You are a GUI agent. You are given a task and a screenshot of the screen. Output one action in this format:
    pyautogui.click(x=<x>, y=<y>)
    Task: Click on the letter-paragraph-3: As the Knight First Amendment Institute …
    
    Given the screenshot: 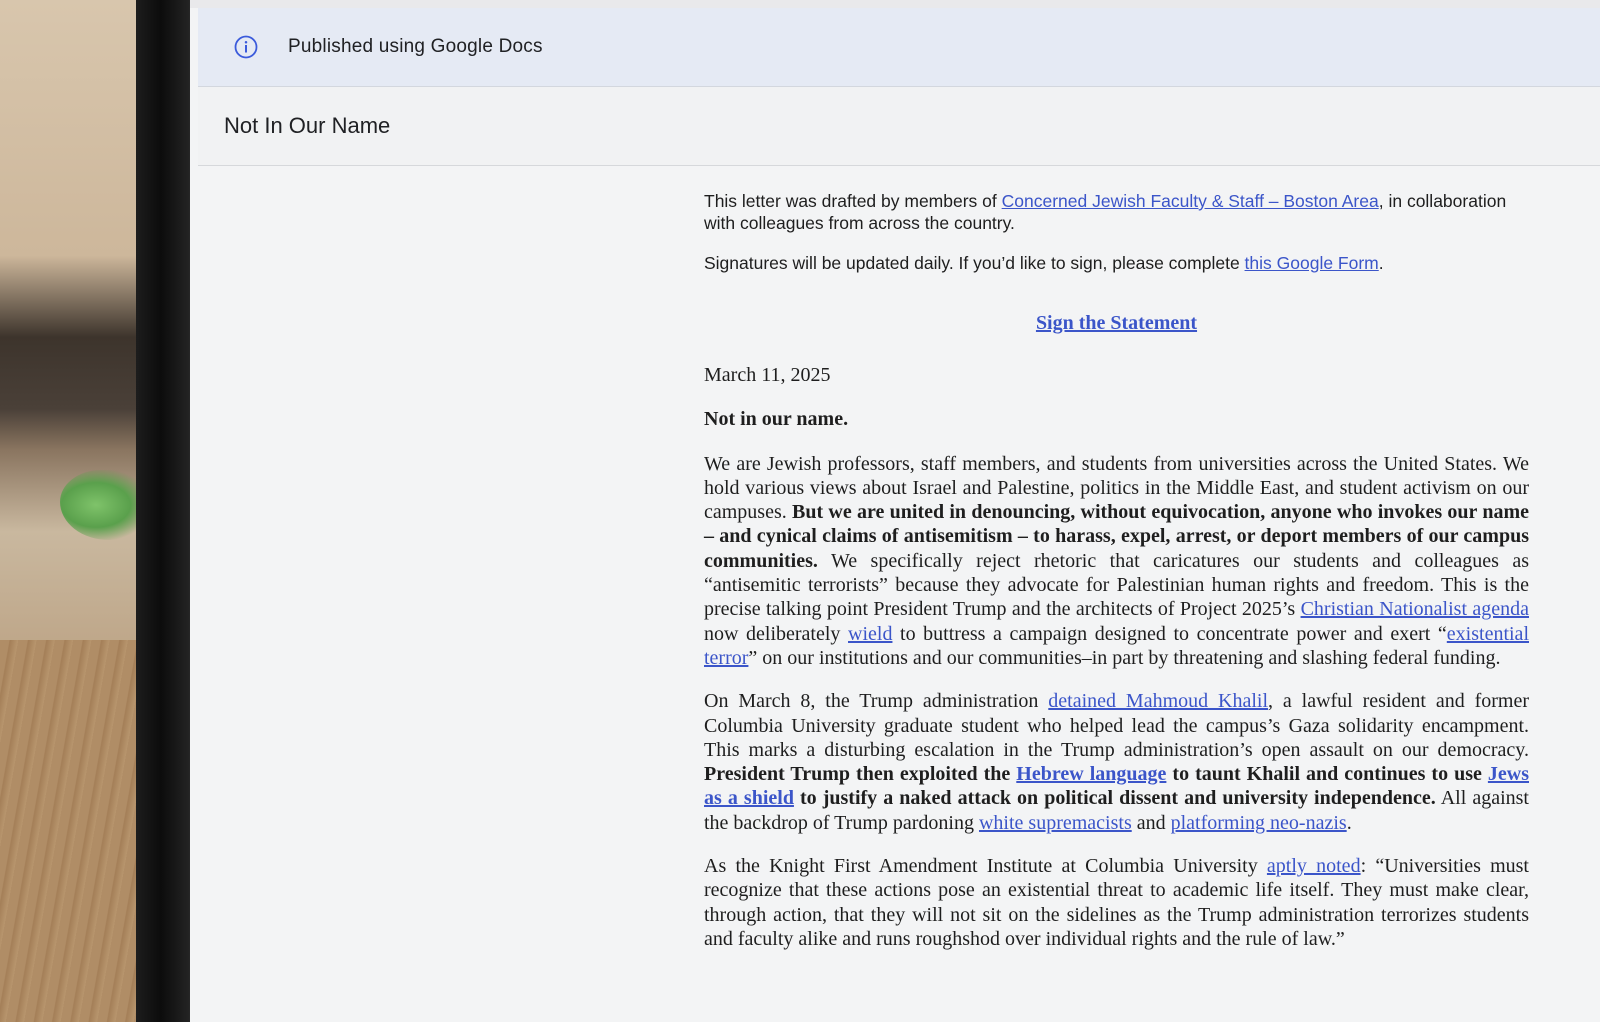 What is the action you would take?
    pyautogui.click(x=1116, y=902)
    